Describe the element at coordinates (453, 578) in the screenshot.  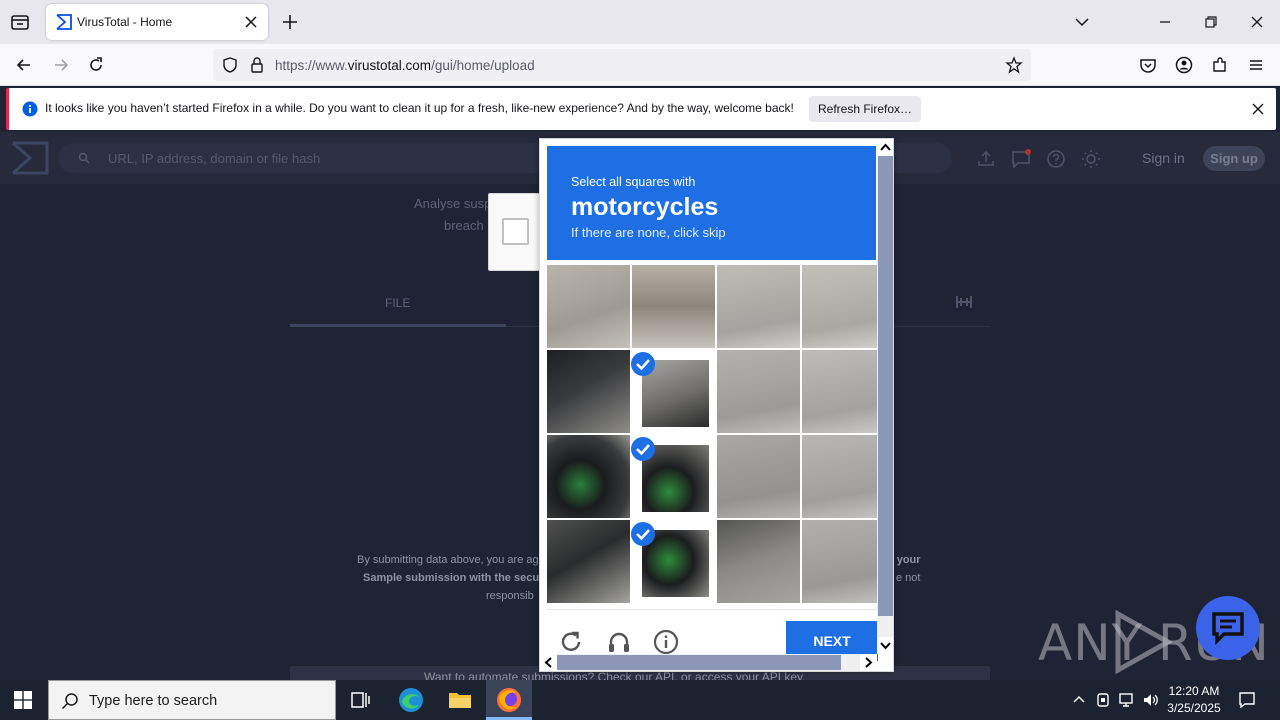
I see `terms-line2: Sample submission with the secur` at that location.